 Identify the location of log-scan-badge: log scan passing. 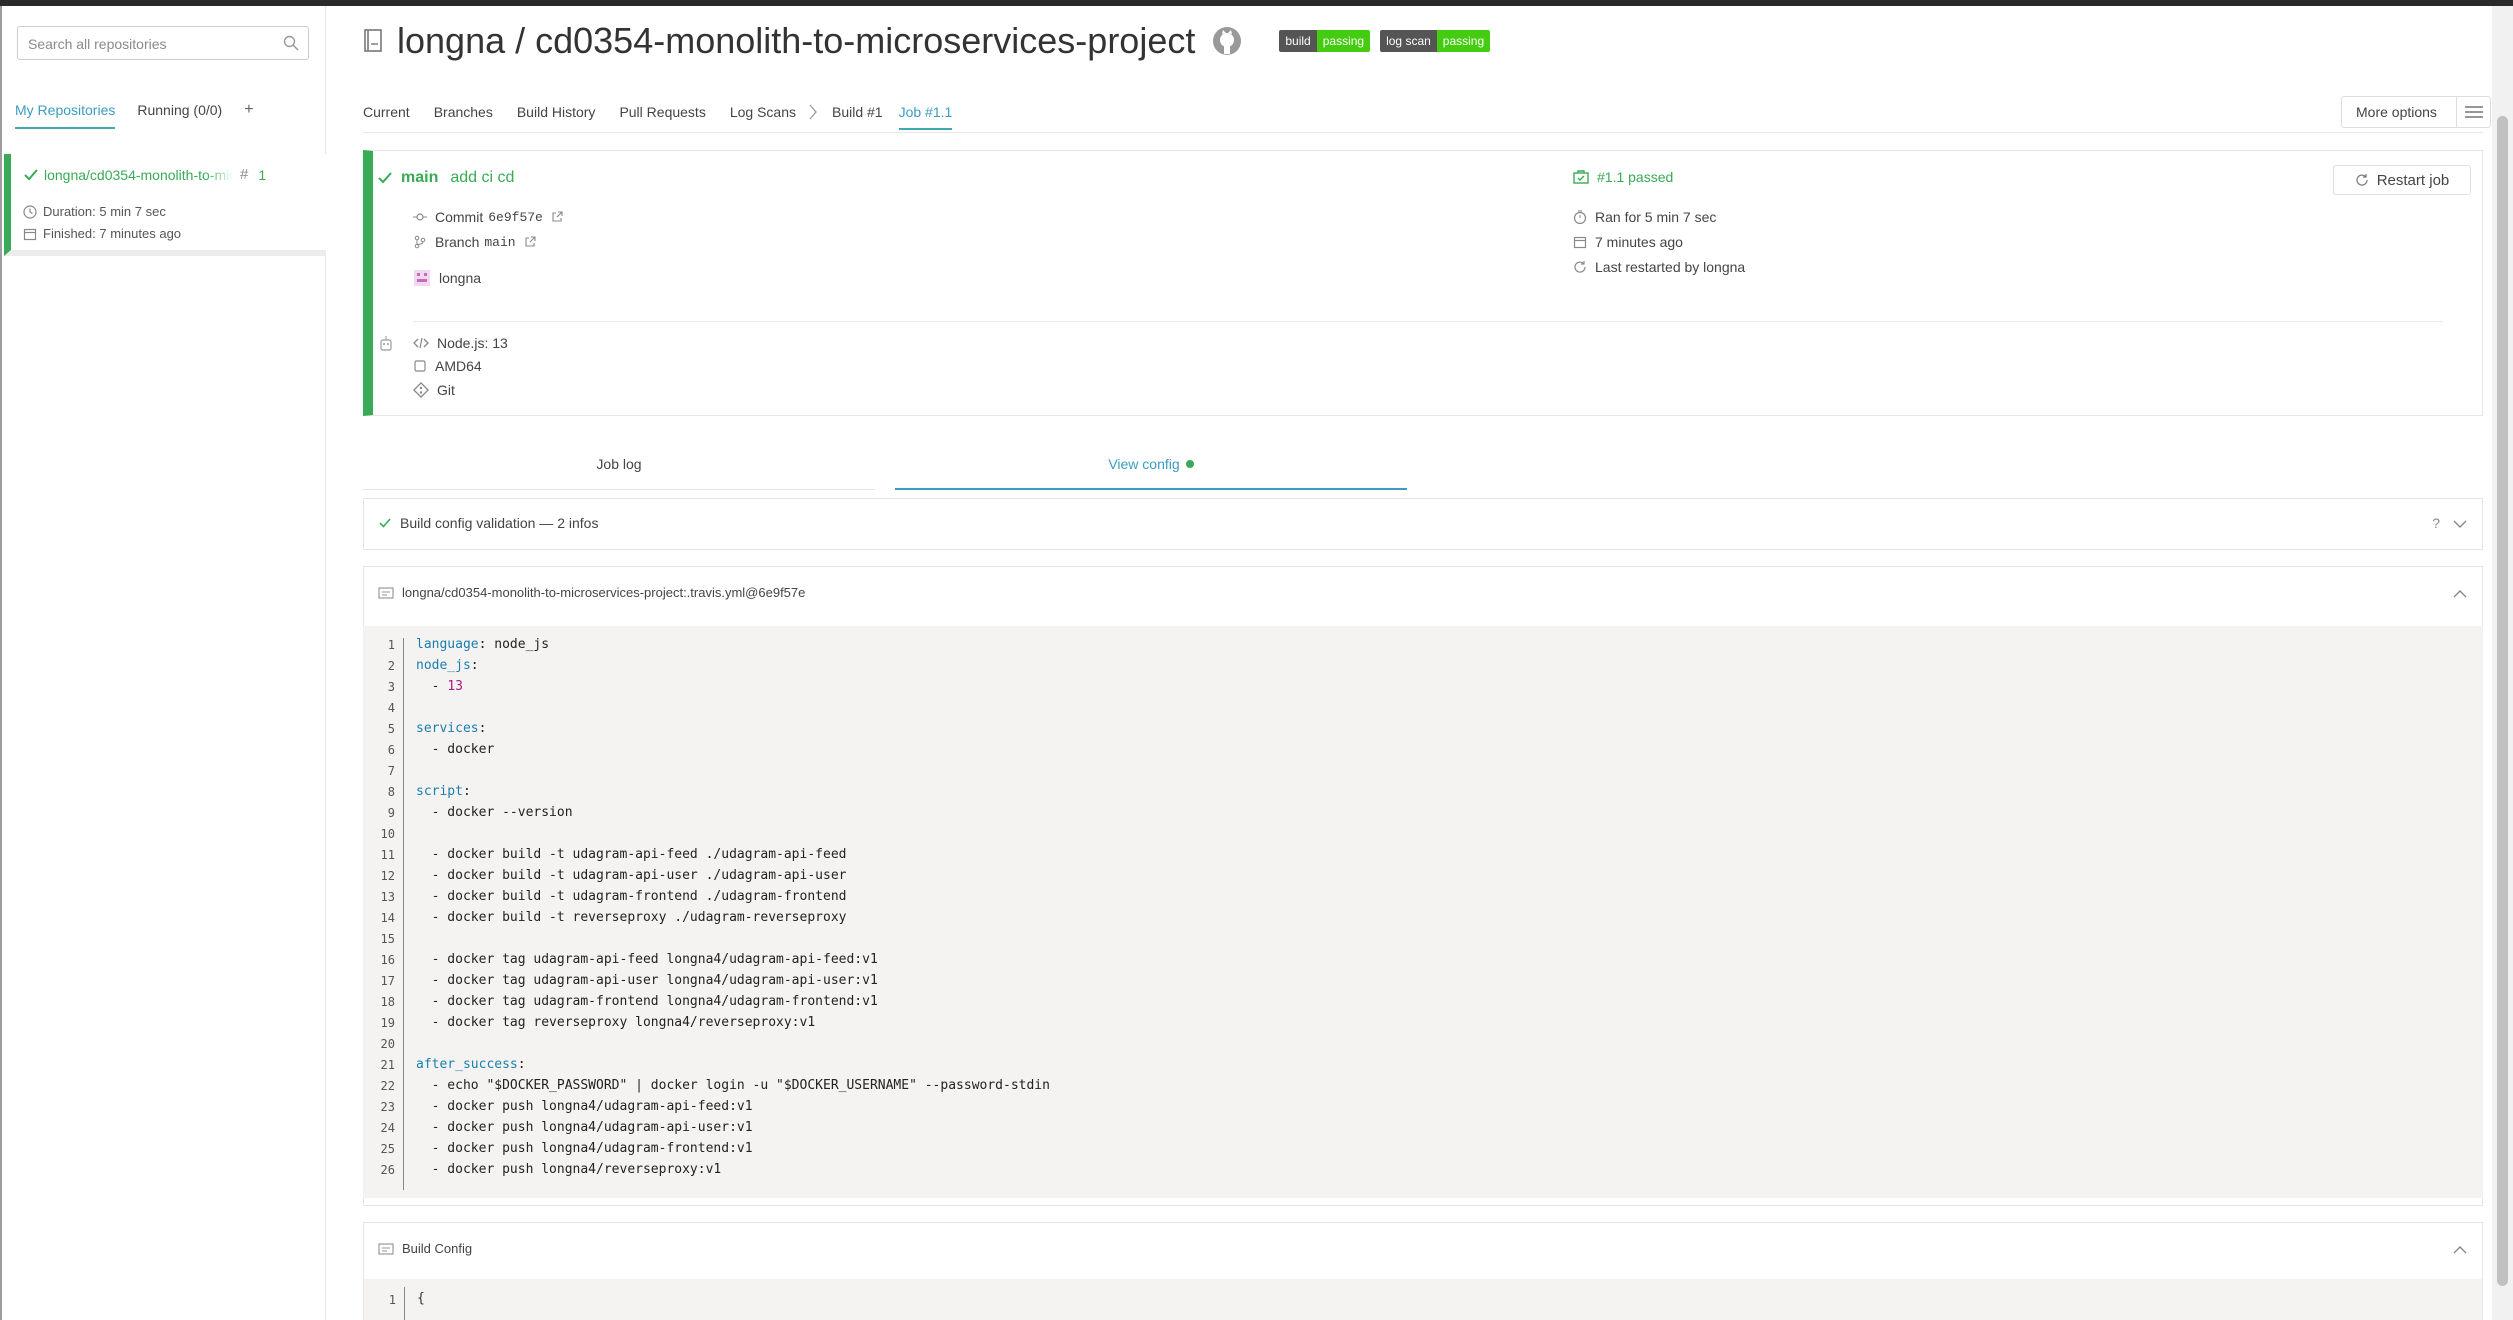
(1435, 41).